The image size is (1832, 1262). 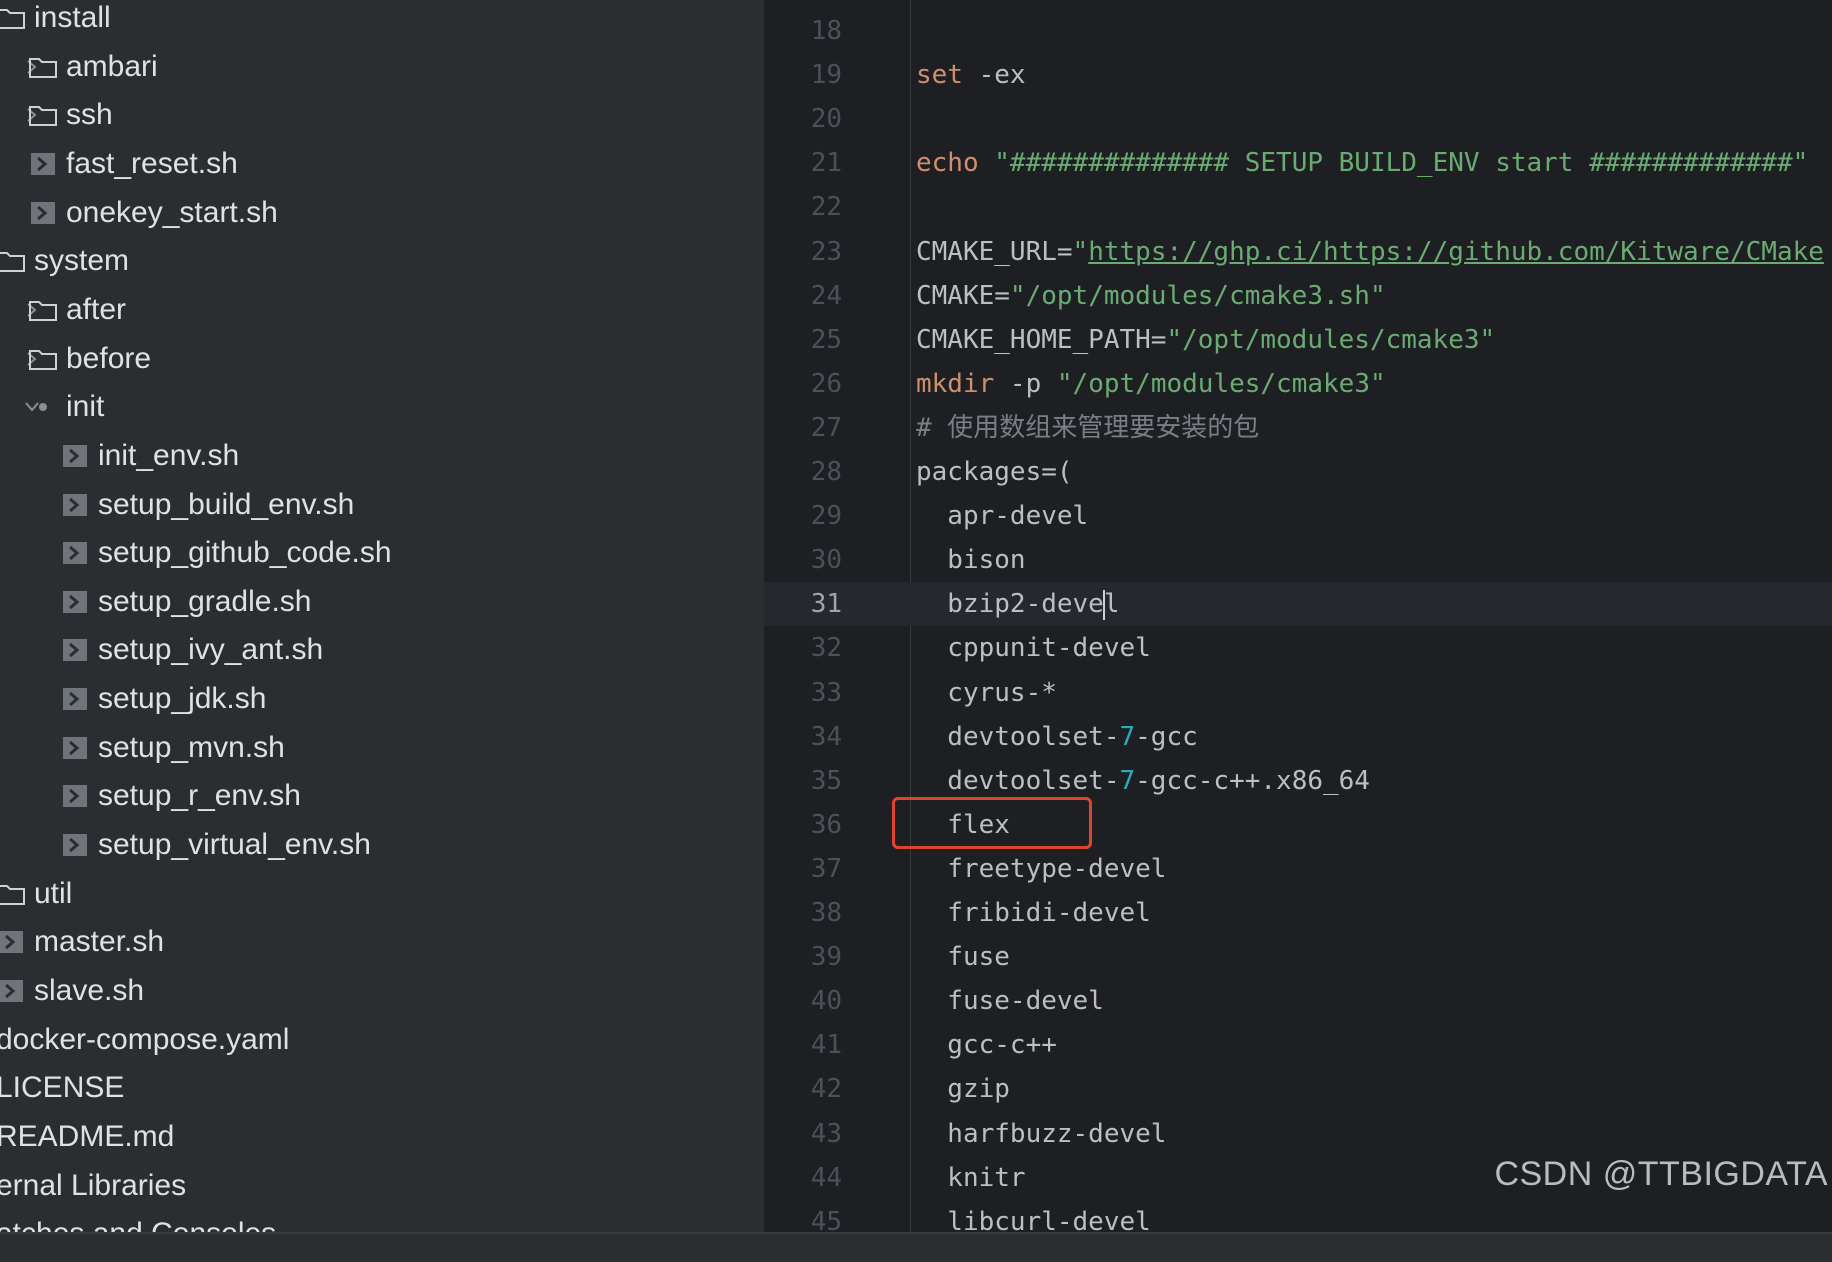 What do you see at coordinates (1298, 75) in the screenshot?
I see `code-line: 19 set -ex` at bounding box center [1298, 75].